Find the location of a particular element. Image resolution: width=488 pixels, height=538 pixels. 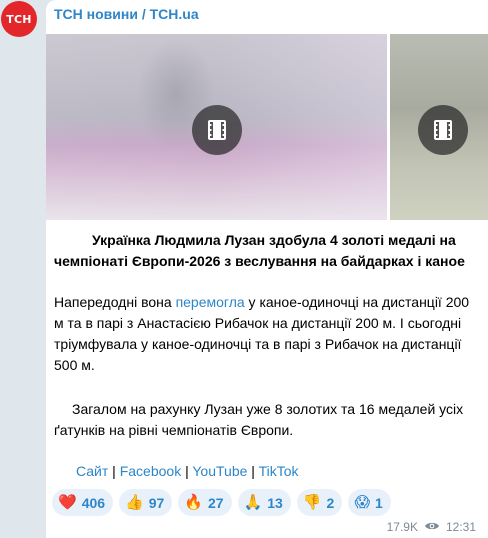

channel-name: ТСН новини / TCH.ua is located at coordinates (126, 14).